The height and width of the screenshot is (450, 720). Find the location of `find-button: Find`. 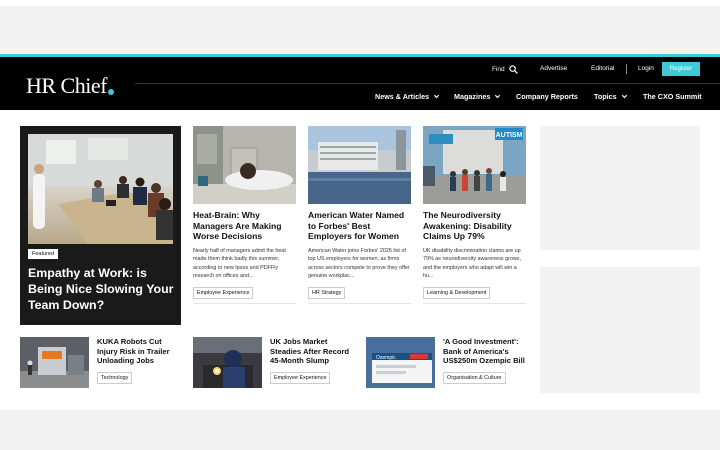

find-button: Find is located at coordinates (505, 69).